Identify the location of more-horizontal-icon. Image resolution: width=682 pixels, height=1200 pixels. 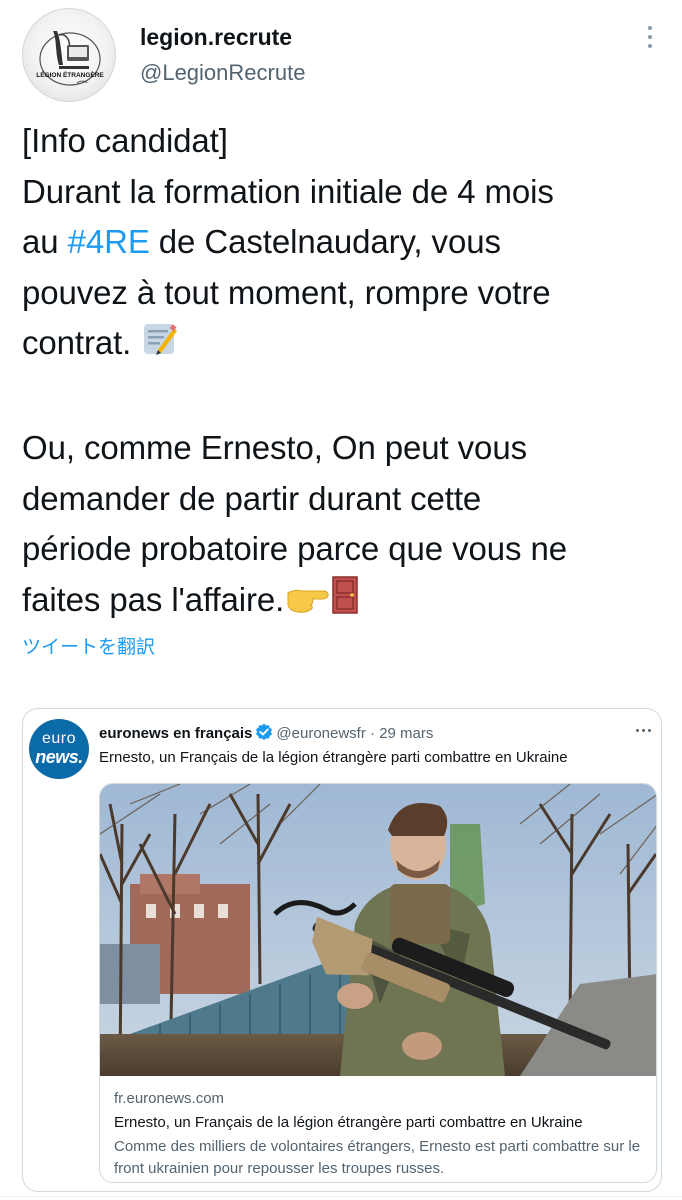
(643, 730).